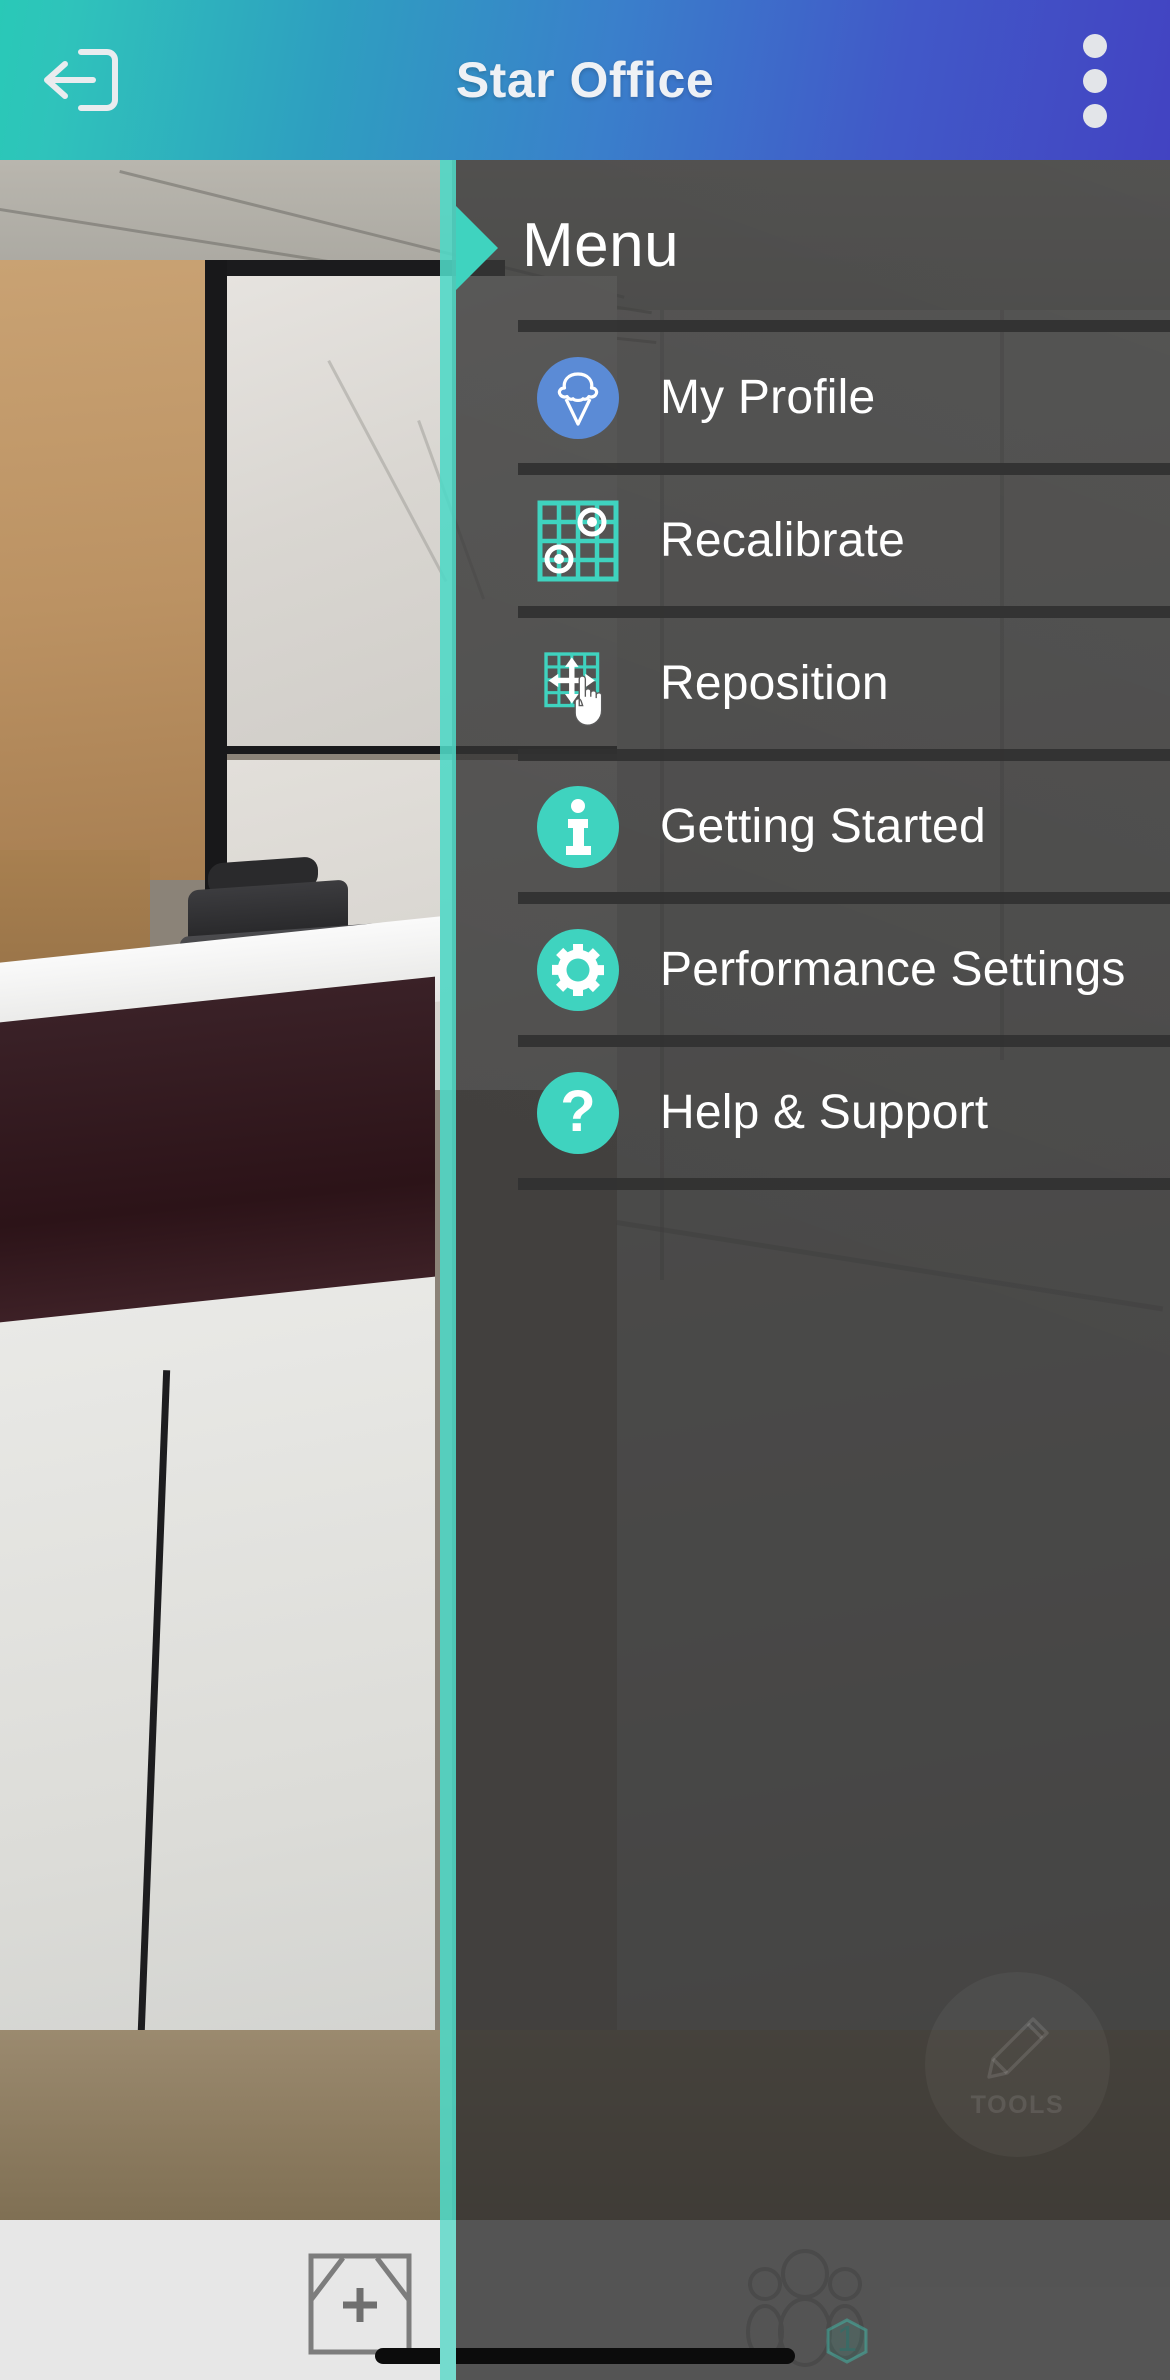 The height and width of the screenshot is (2380, 1170). Describe the element at coordinates (448, 1270) in the screenshot. I see `drawer-accent-bar` at that location.